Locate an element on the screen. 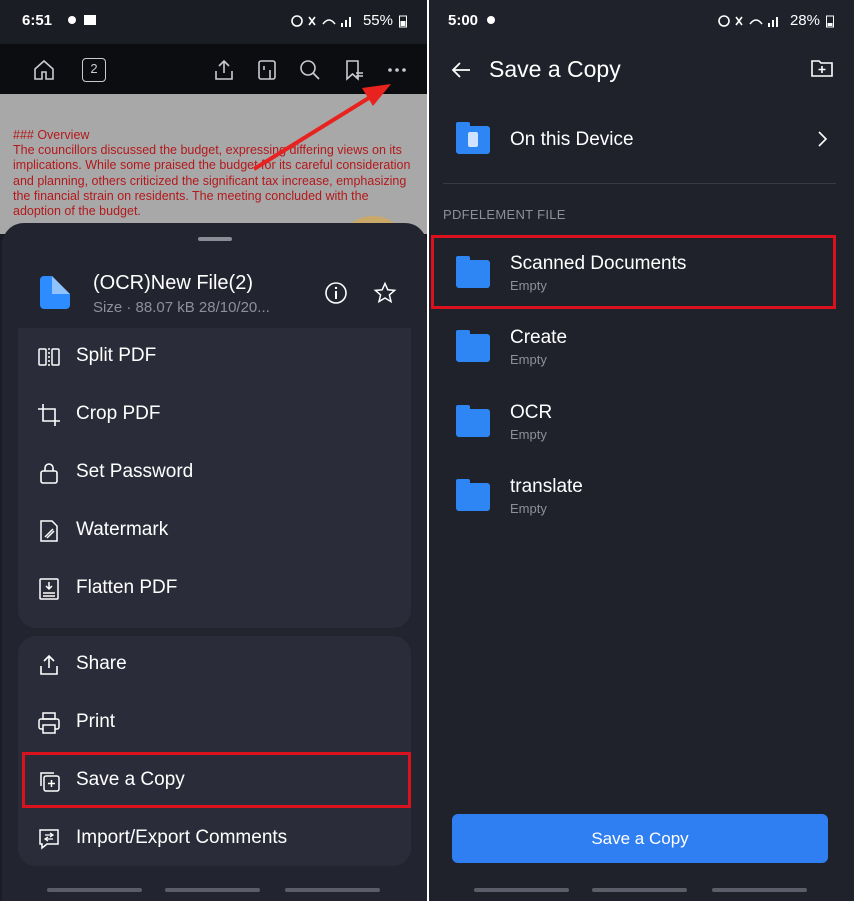 Image resolution: width=854 pixels, height=901 pixels. menu-item-crop-pdf: Crop PDF is located at coordinates (214, 415).